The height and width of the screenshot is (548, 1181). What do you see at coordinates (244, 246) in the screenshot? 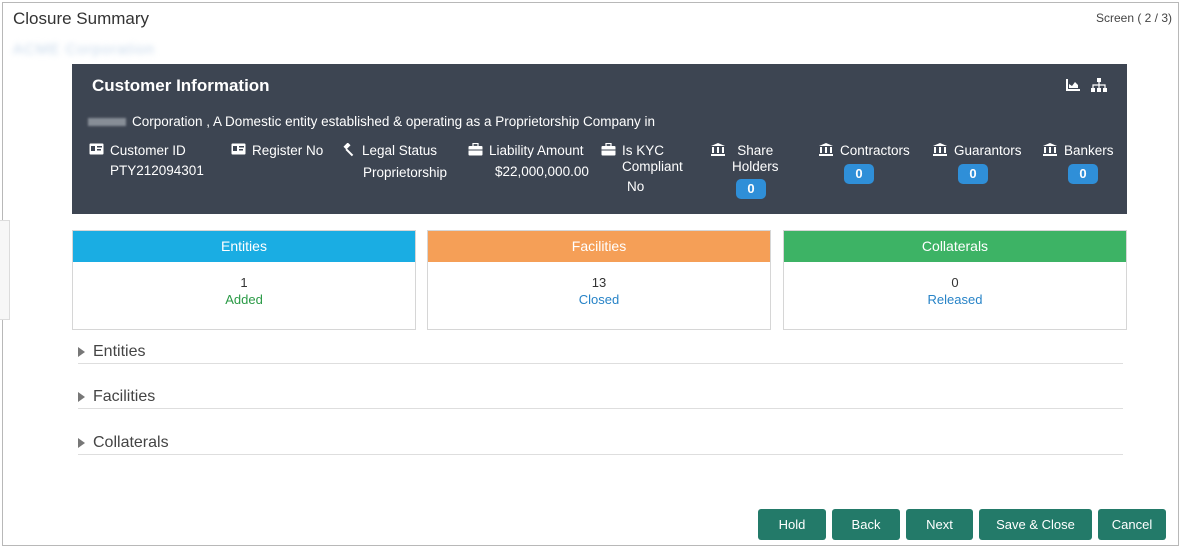
I see `card-title: Entities` at bounding box center [244, 246].